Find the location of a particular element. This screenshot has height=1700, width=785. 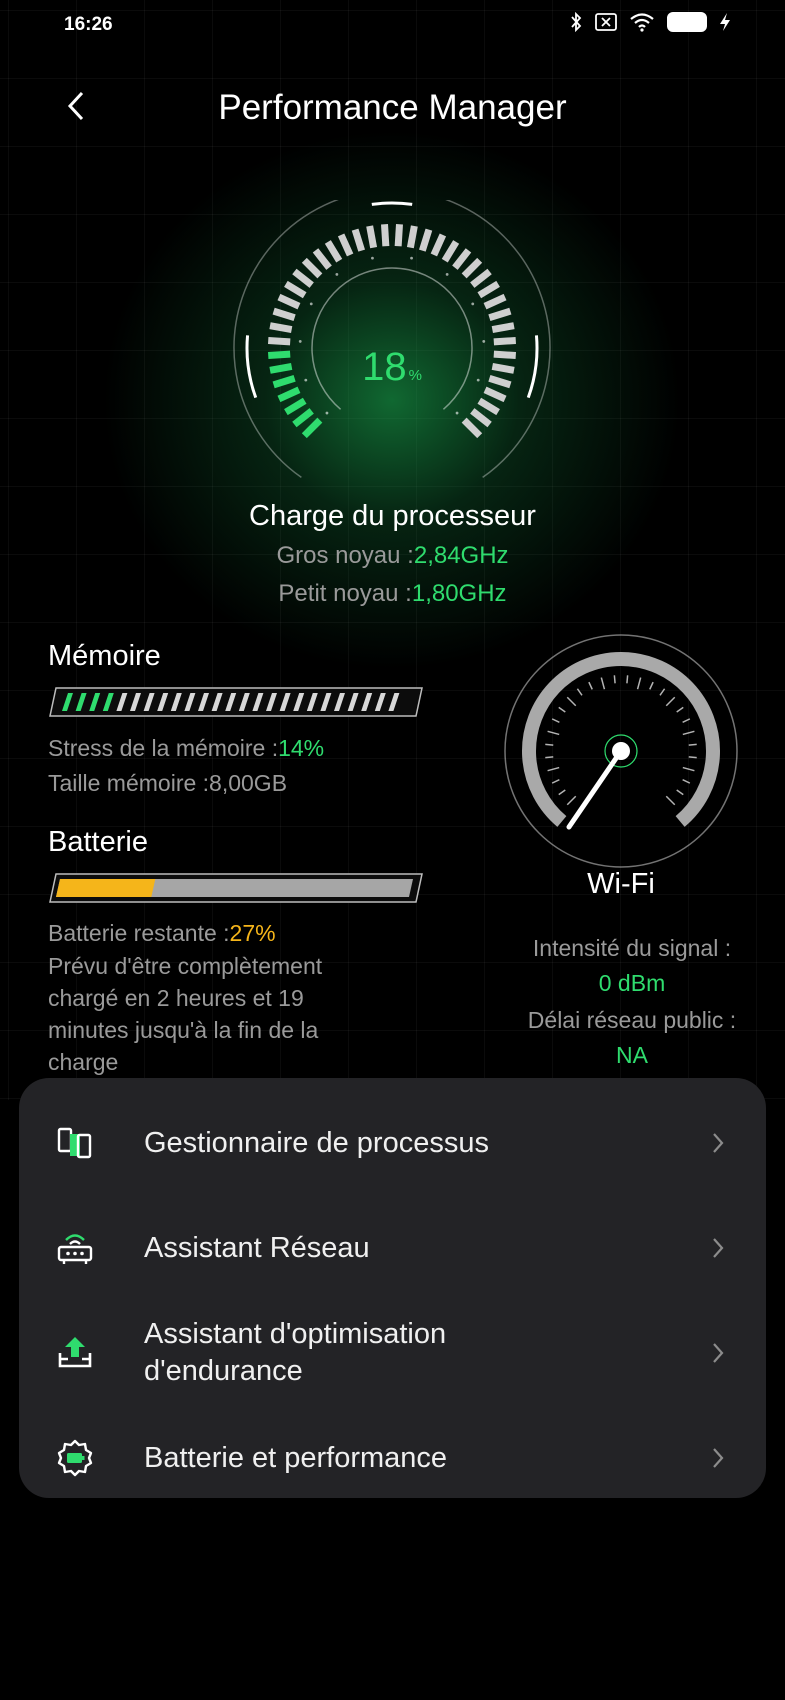

menu-item-label: Assistant d'optimisation d'endurance is located at coordinates (295, 1352).